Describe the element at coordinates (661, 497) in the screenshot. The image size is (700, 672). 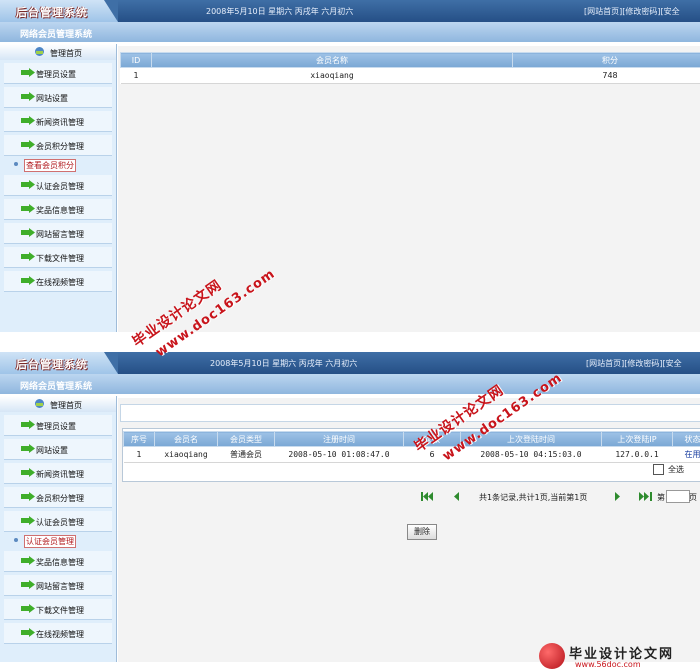
I see `page-prefix: 第` at that location.